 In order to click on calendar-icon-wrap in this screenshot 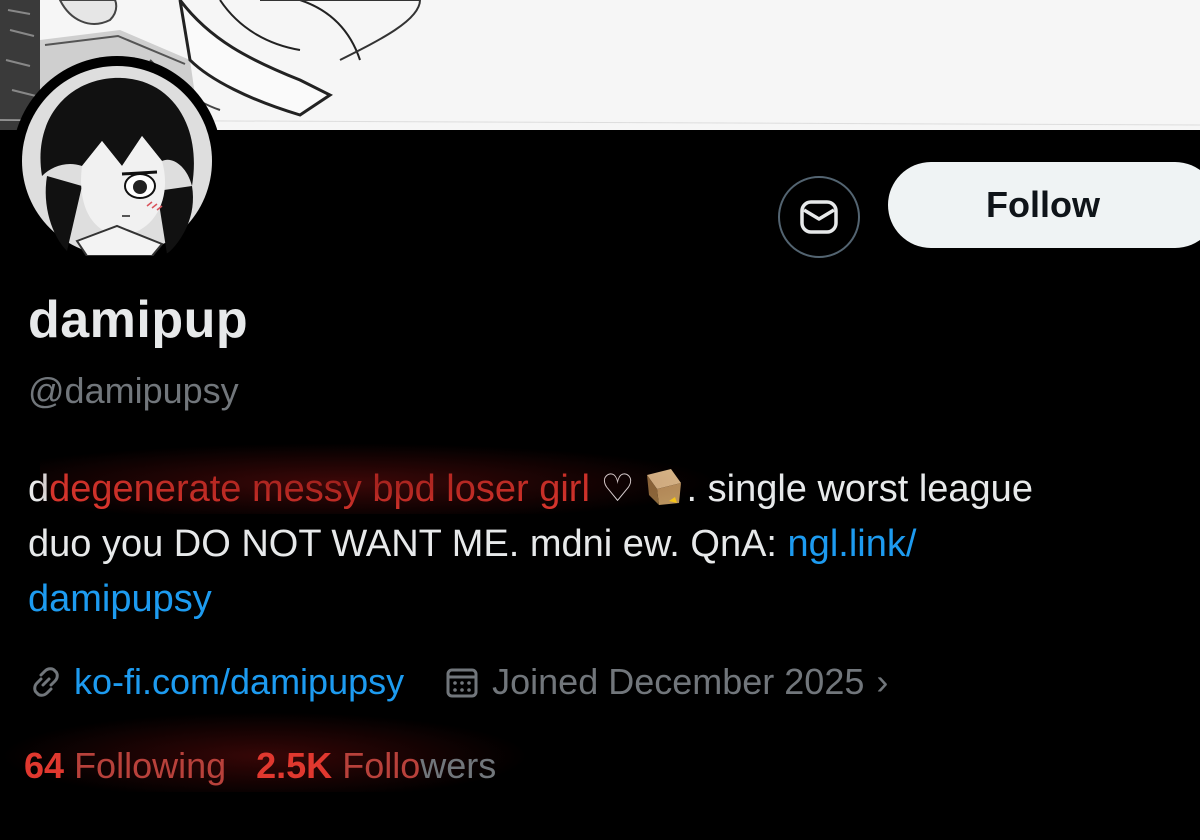, I will do `click(462, 682)`.